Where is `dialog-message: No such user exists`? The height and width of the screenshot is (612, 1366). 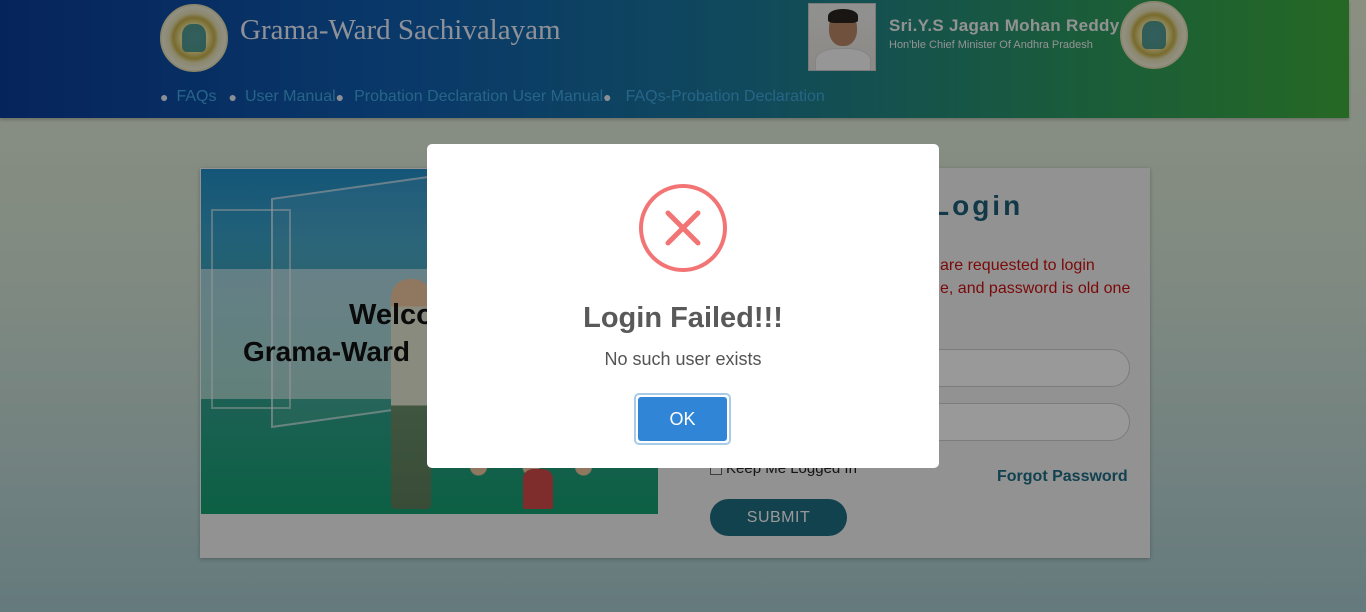
dialog-message: No such user exists is located at coordinates (683, 359).